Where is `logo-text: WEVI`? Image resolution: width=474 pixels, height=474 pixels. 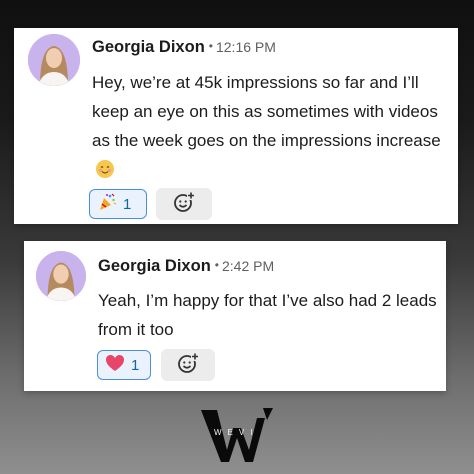
logo-text: WEVI is located at coordinates (236, 432).